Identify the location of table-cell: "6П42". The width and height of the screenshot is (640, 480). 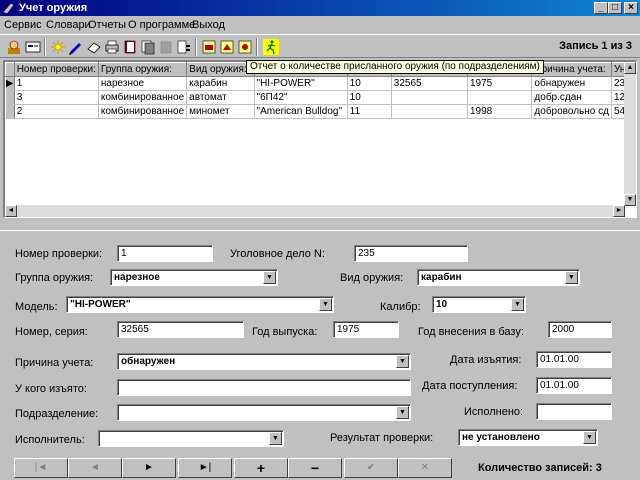
(301, 97).